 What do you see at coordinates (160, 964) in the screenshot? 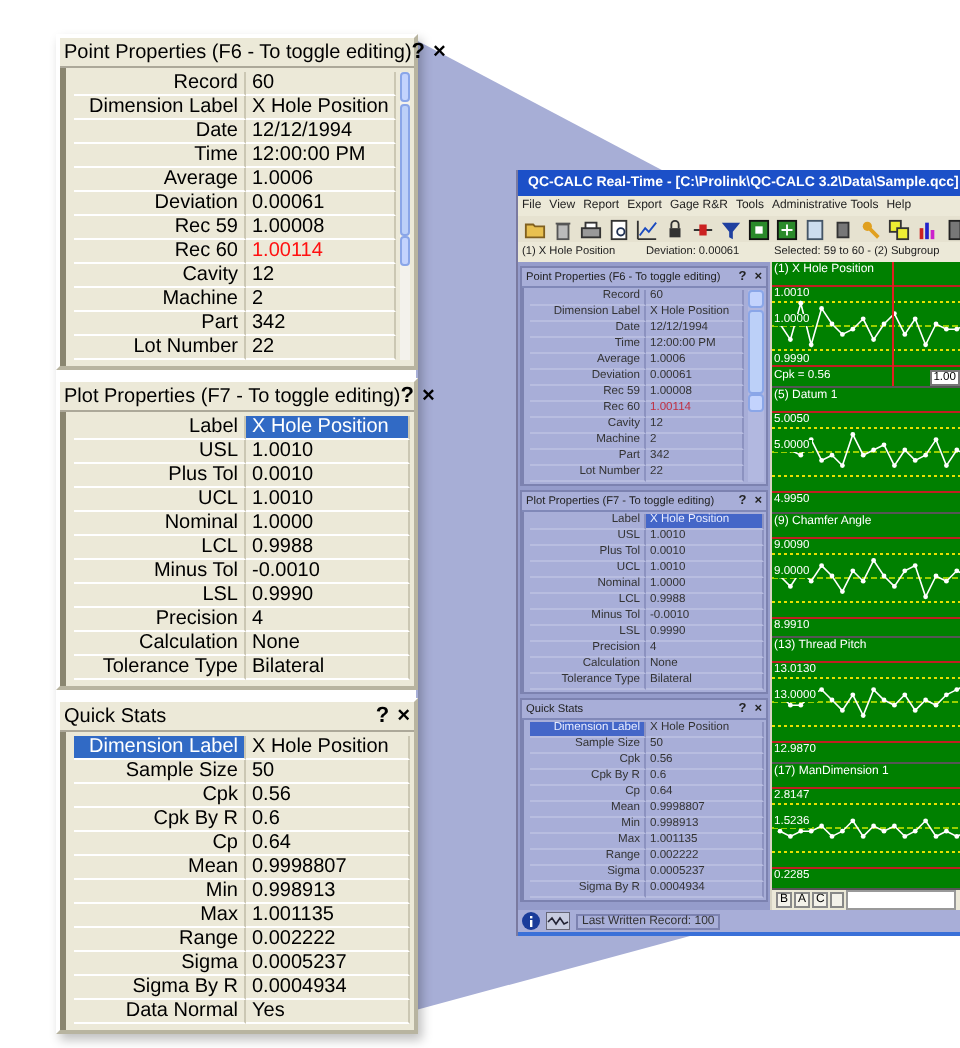
I see `property-label: Sigma` at bounding box center [160, 964].